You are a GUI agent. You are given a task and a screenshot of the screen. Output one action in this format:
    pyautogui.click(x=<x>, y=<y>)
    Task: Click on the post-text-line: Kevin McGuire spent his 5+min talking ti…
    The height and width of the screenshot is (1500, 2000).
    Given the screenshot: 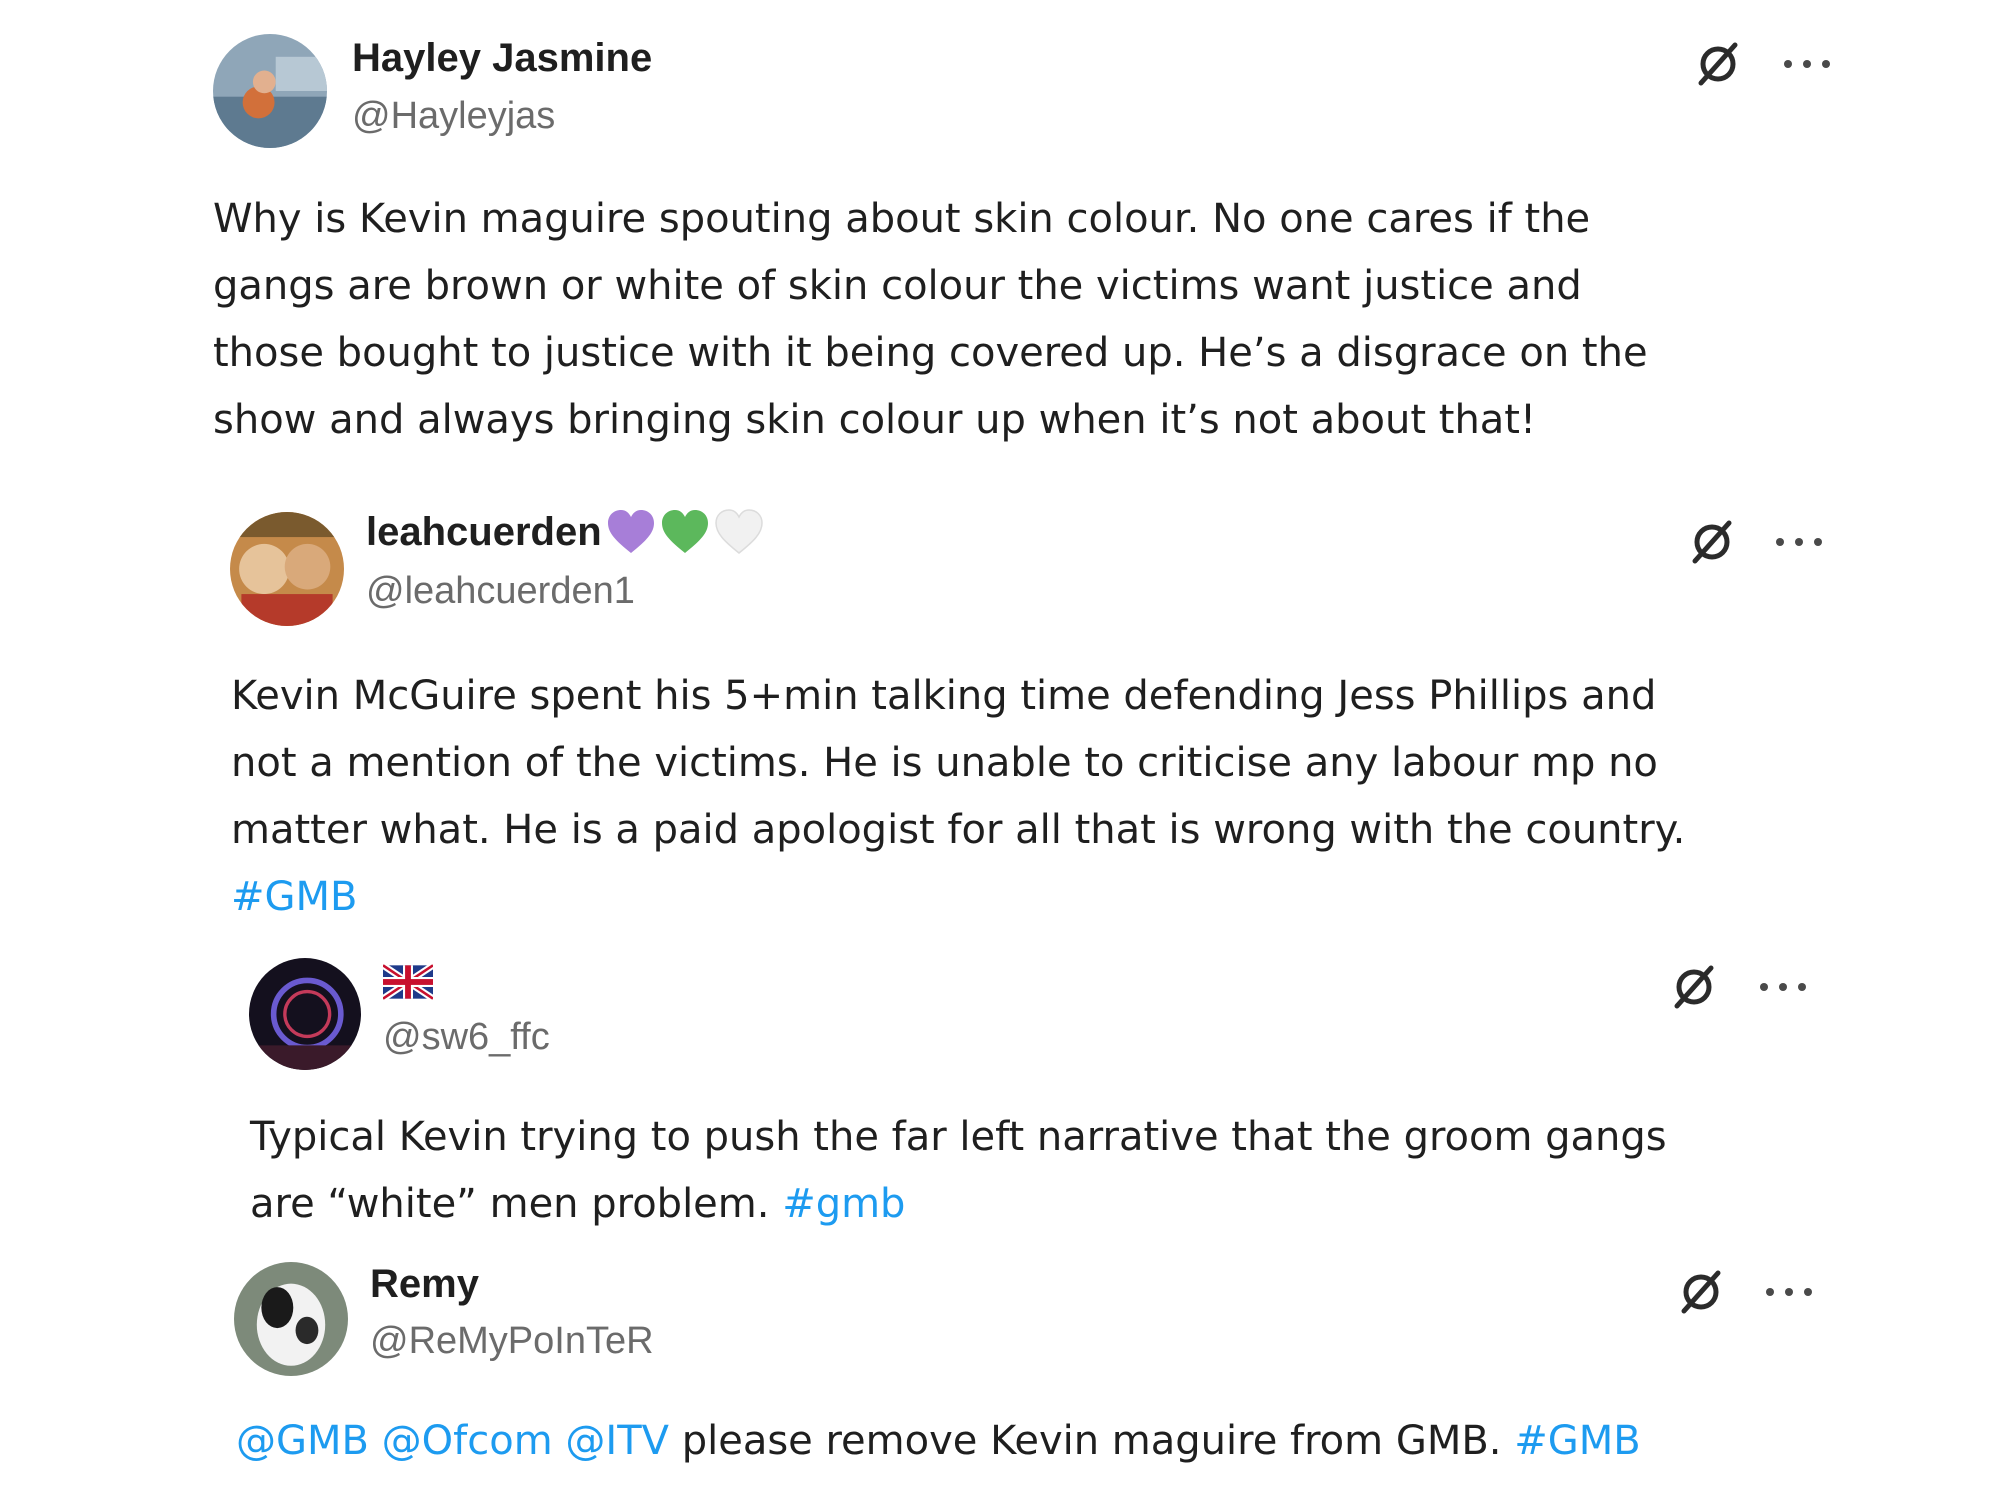 What is the action you would take?
    pyautogui.click(x=944, y=696)
    